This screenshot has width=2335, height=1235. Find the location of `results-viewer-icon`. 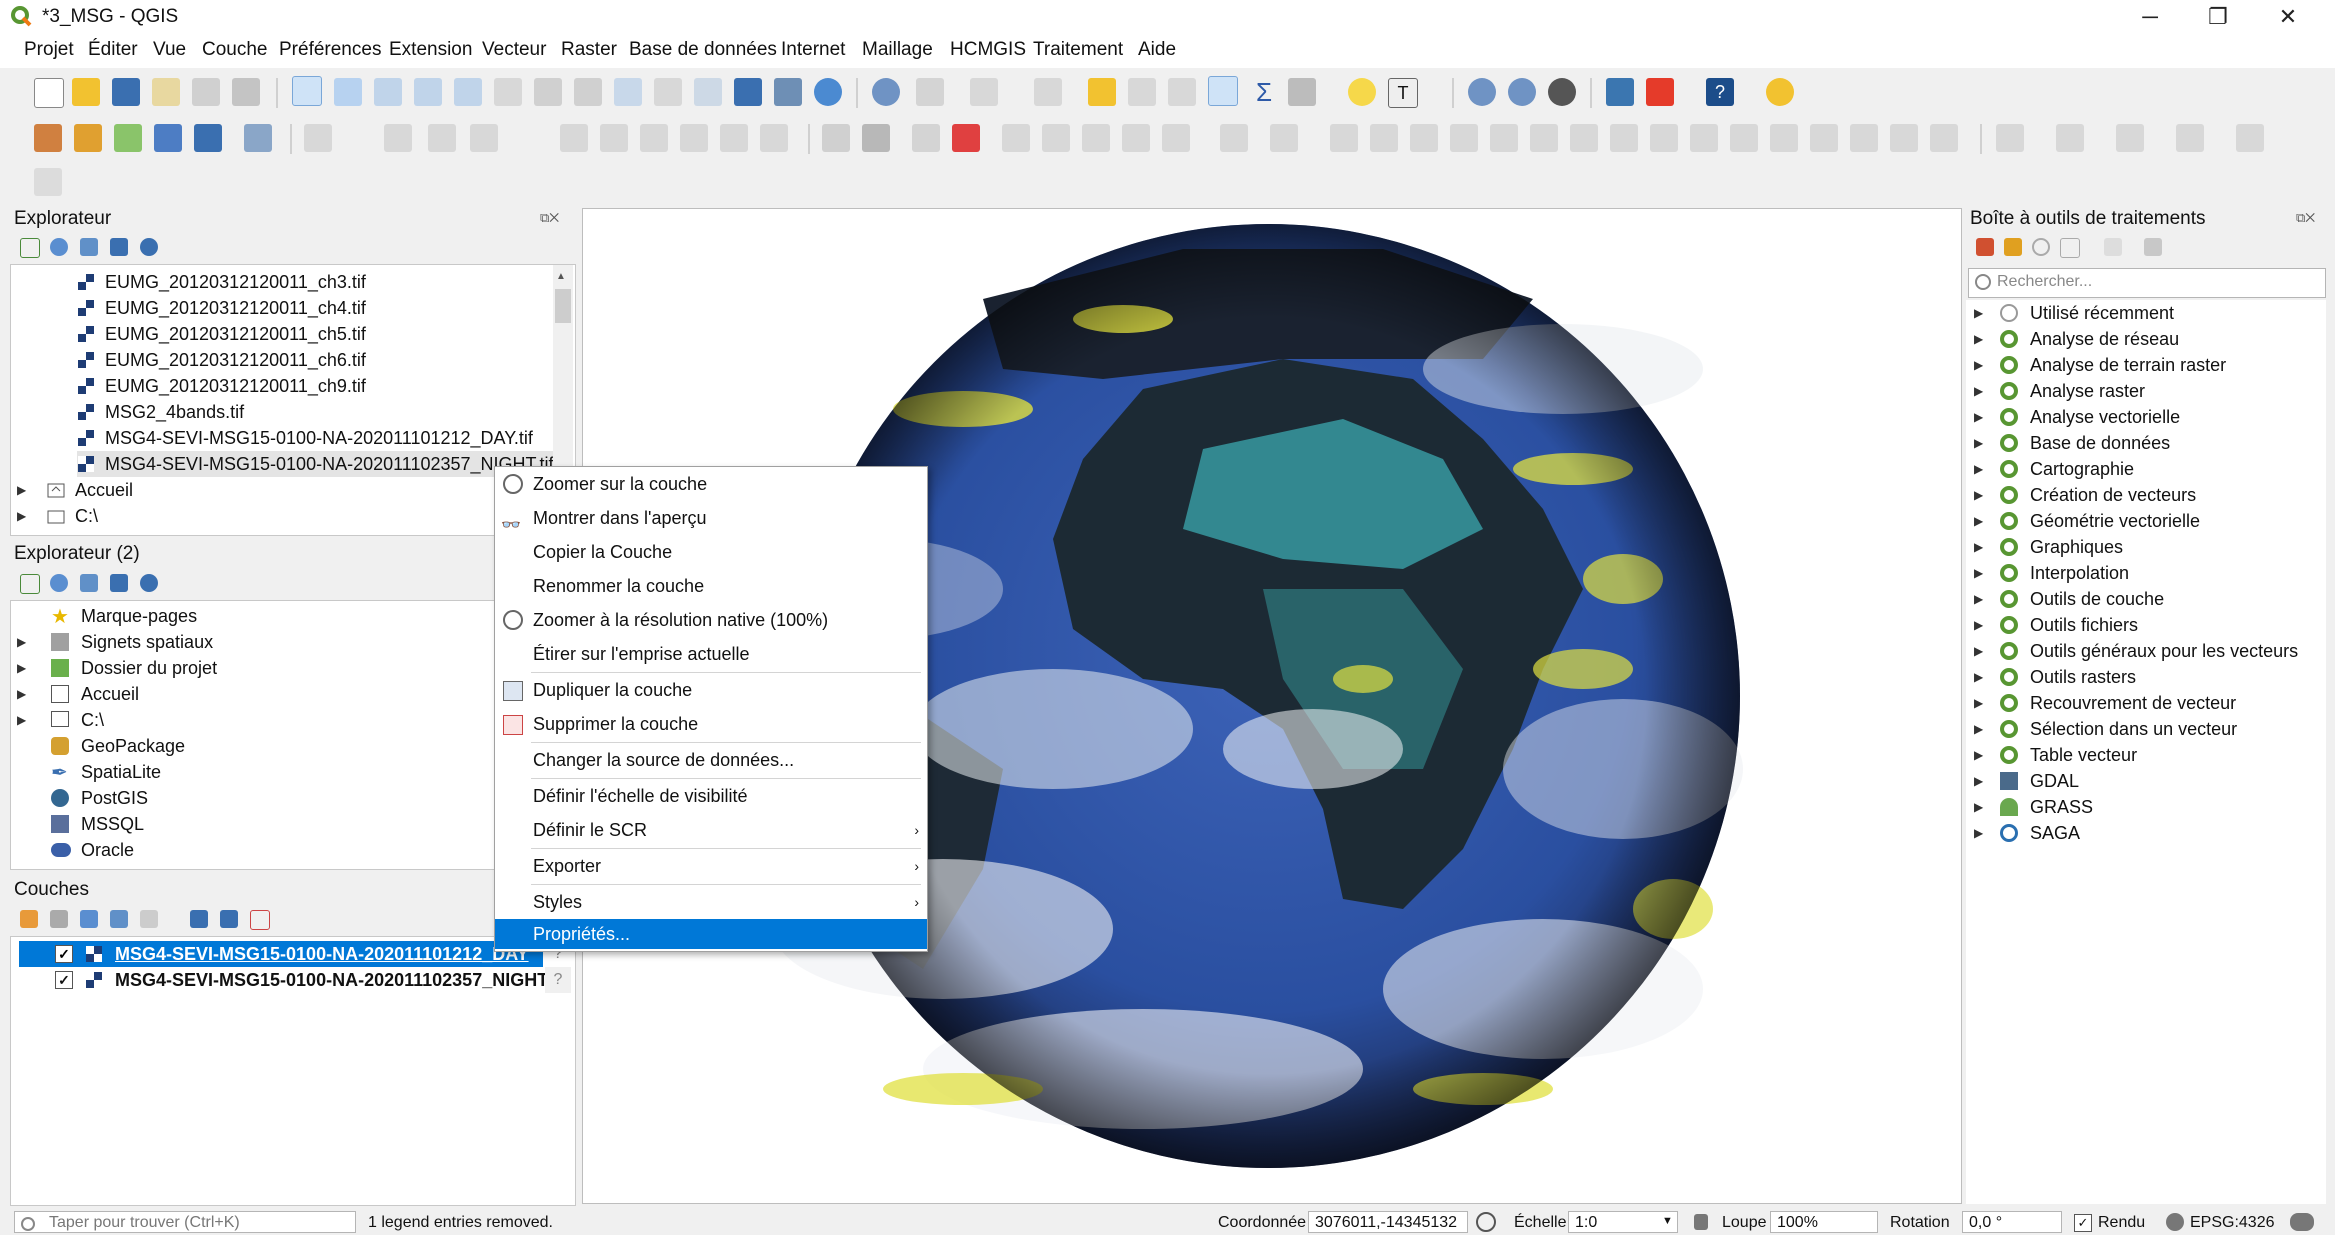

results-viewer-icon is located at coordinates (2070, 248).